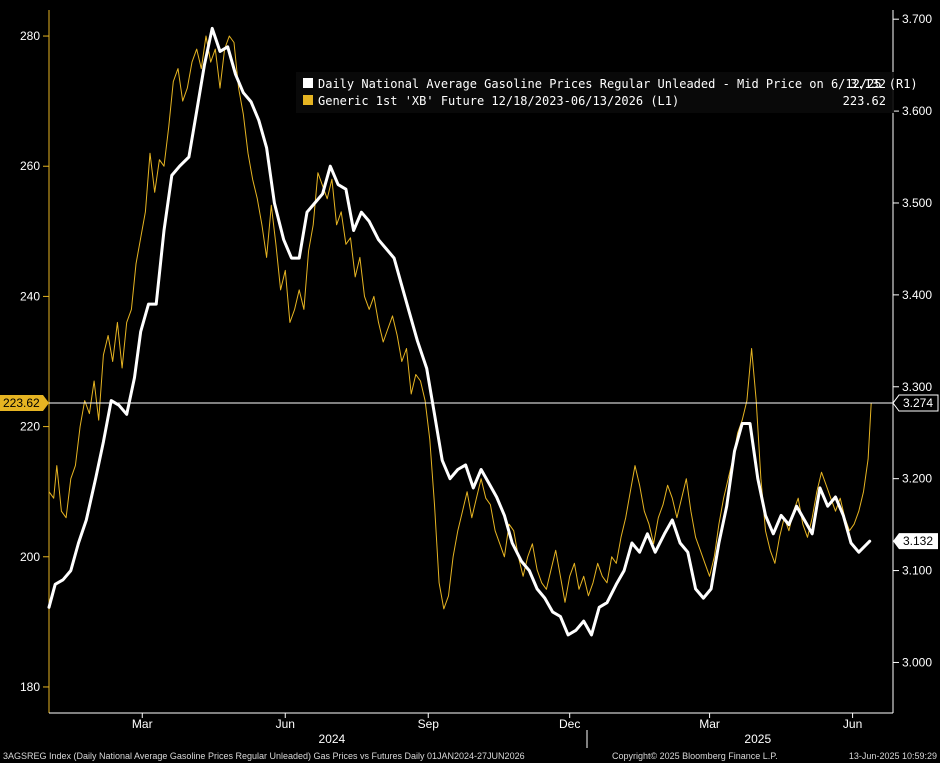  Describe the element at coordinates (30, 166) in the screenshot. I see `left-tick-label: 260` at that location.